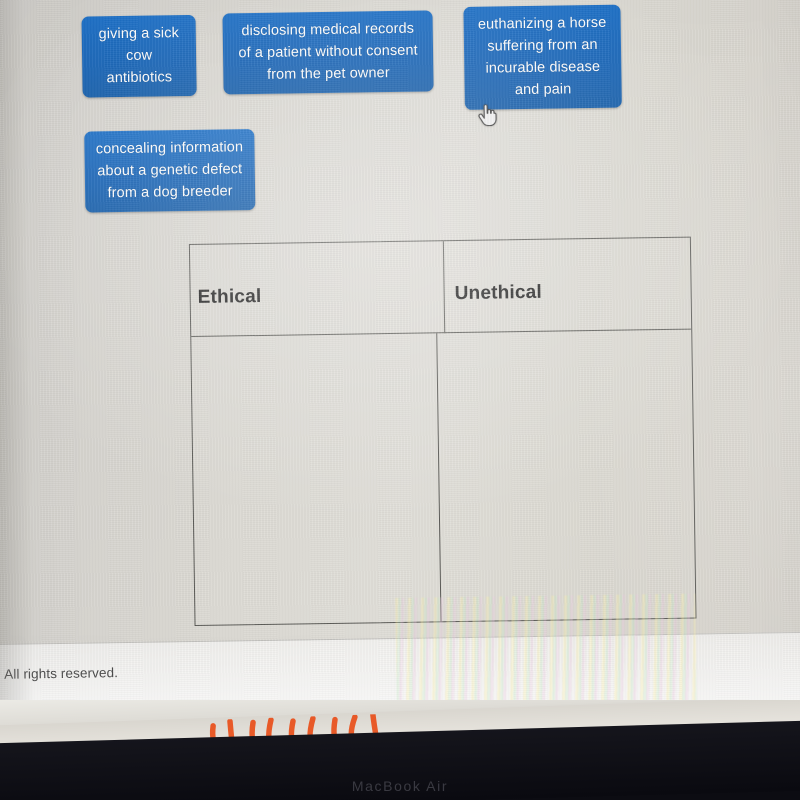 The image size is (800, 800). What do you see at coordinates (139, 56) in the screenshot?
I see `draggable-tile-giving-a-sick-cow-antibiotics: giving a sick cow antibiotics` at bounding box center [139, 56].